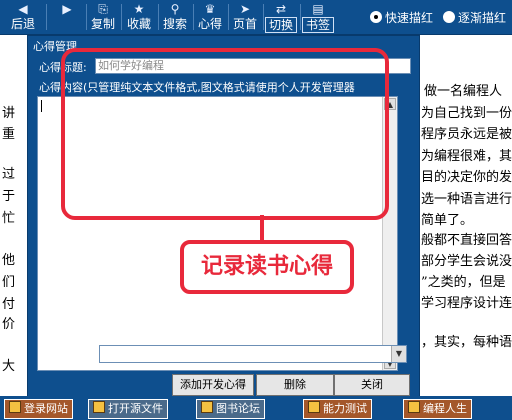 The width and height of the screenshot is (512, 420). I want to click on bookmark-icon: ★, so click(139, 9).